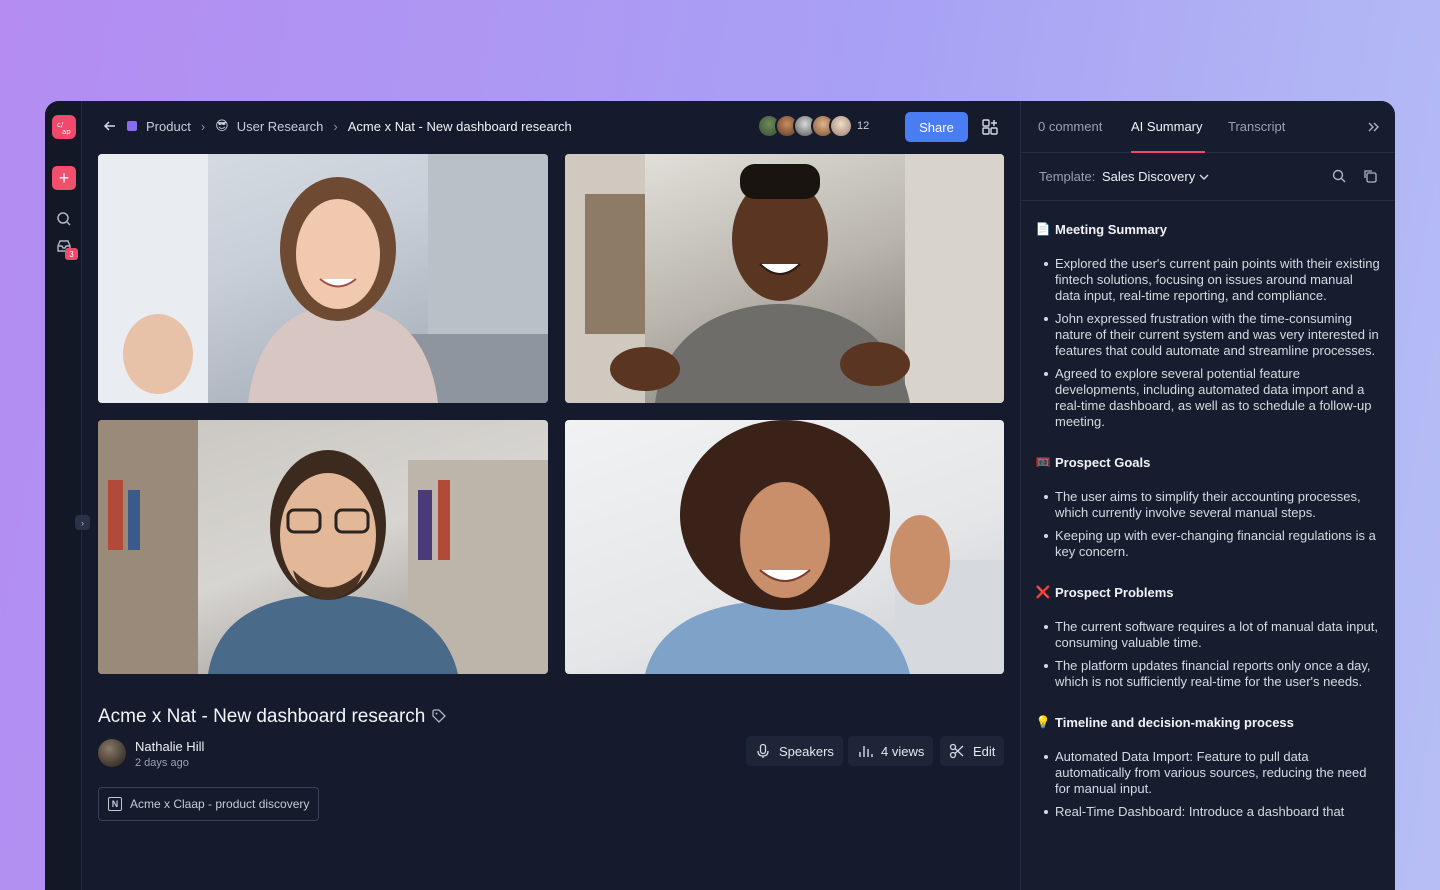 Image resolution: width=1440 pixels, height=890 pixels. I want to click on cross-mark-icon: ❌, so click(1043, 592).